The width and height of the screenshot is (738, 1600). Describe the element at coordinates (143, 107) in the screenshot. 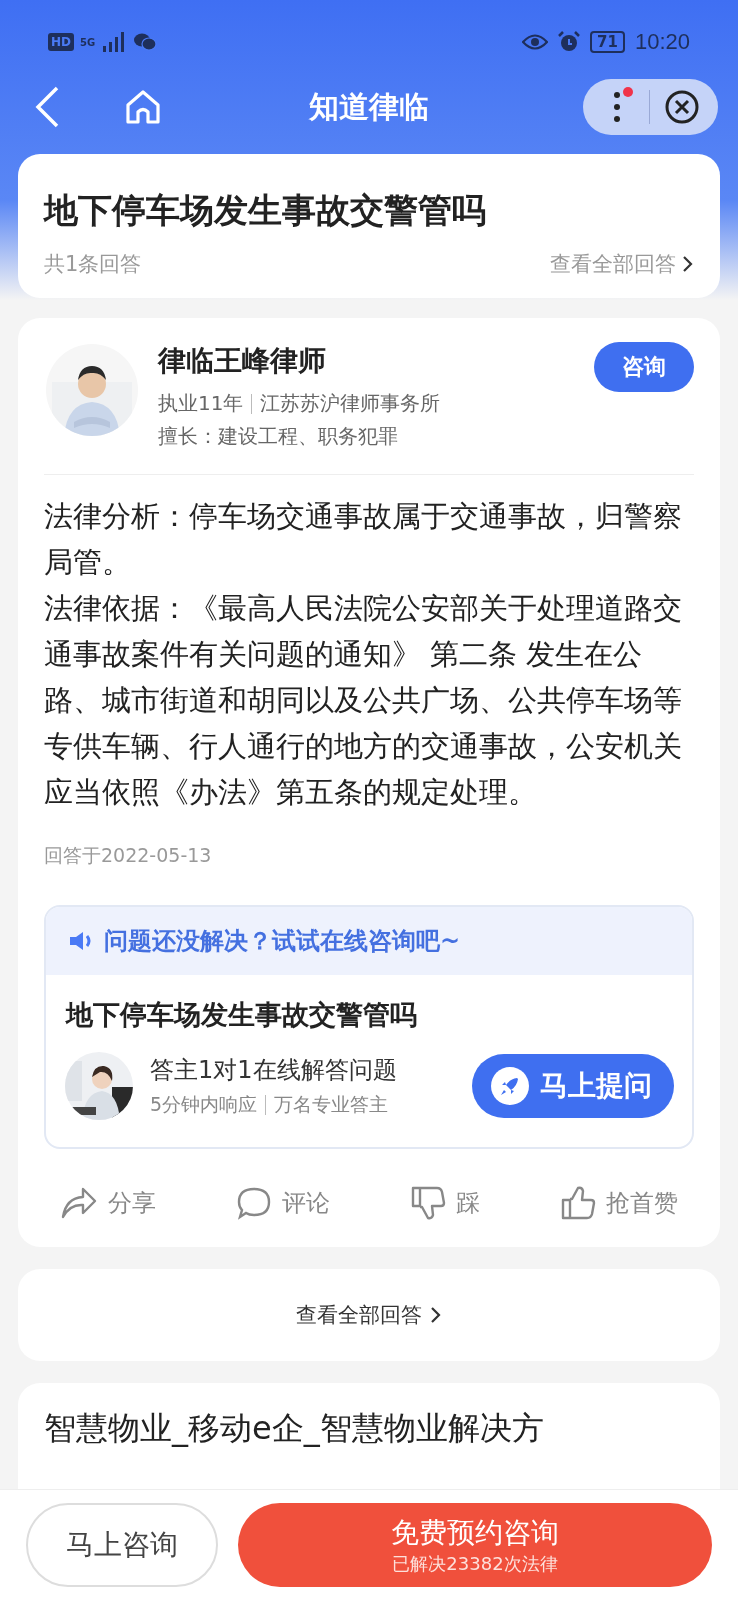

I see `home-icon` at that location.